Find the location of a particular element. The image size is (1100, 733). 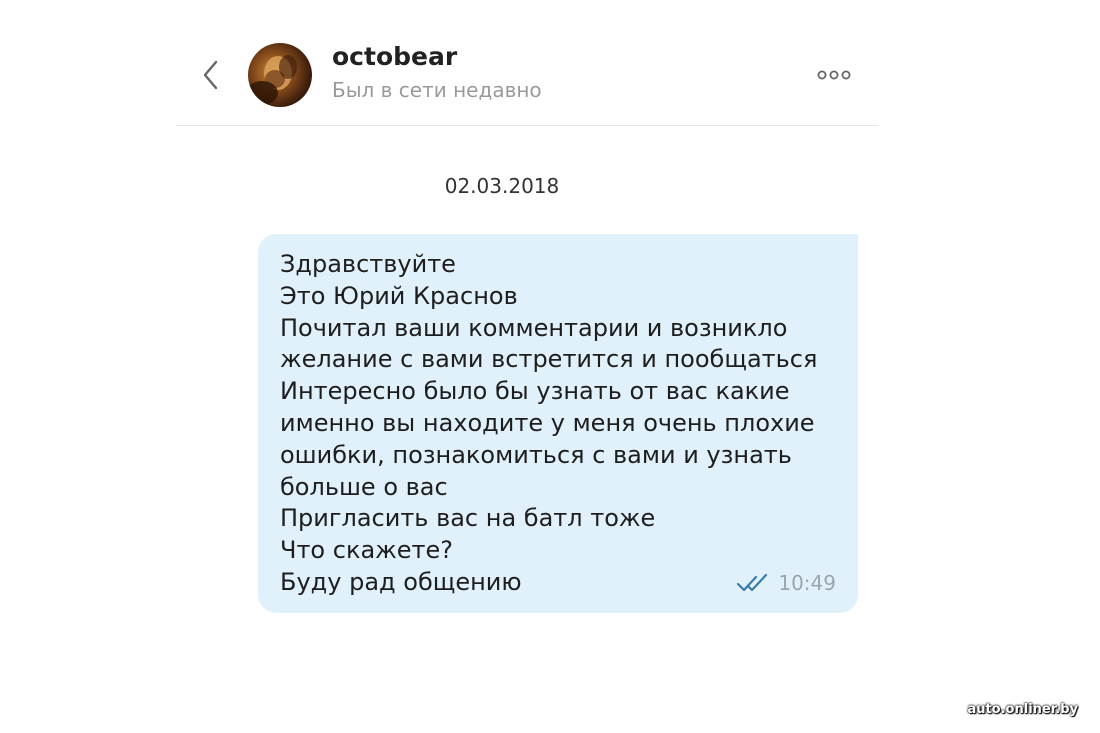

message-meta: 10:49 is located at coordinates (786, 583).